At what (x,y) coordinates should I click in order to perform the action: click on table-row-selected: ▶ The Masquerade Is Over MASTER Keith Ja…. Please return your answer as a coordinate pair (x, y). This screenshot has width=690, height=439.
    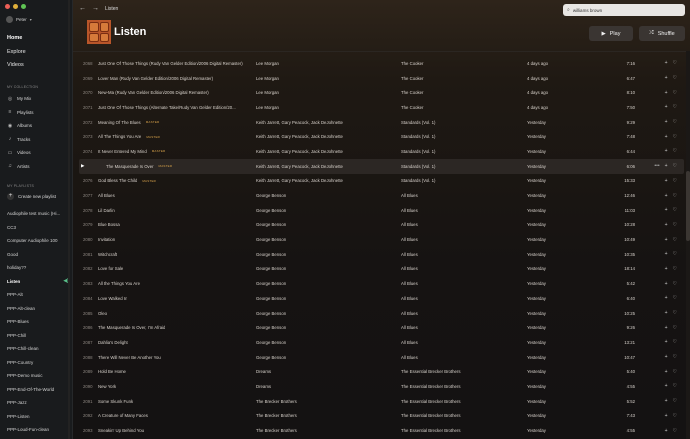
    Looking at the image, I should click on (381, 166).